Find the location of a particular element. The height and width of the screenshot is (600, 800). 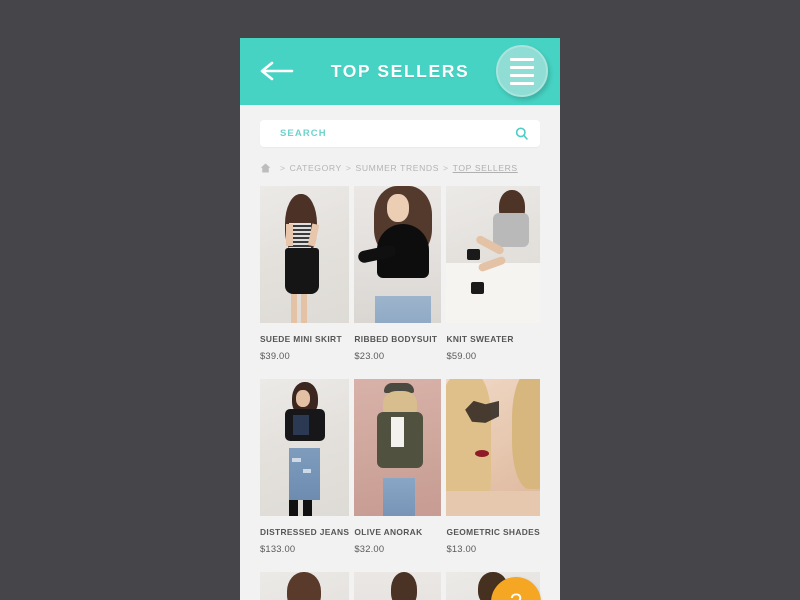

product-title: RIBBED BODYSUIT is located at coordinates (396, 339).